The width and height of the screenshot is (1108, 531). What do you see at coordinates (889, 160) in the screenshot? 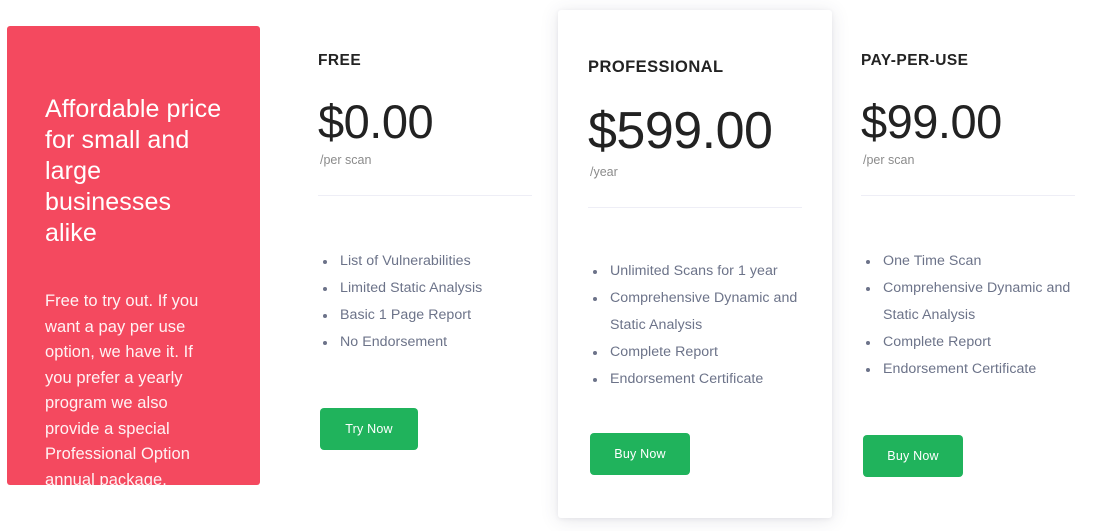
I see `plan-period-pay-per-use: /per scan` at bounding box center [889, 160].